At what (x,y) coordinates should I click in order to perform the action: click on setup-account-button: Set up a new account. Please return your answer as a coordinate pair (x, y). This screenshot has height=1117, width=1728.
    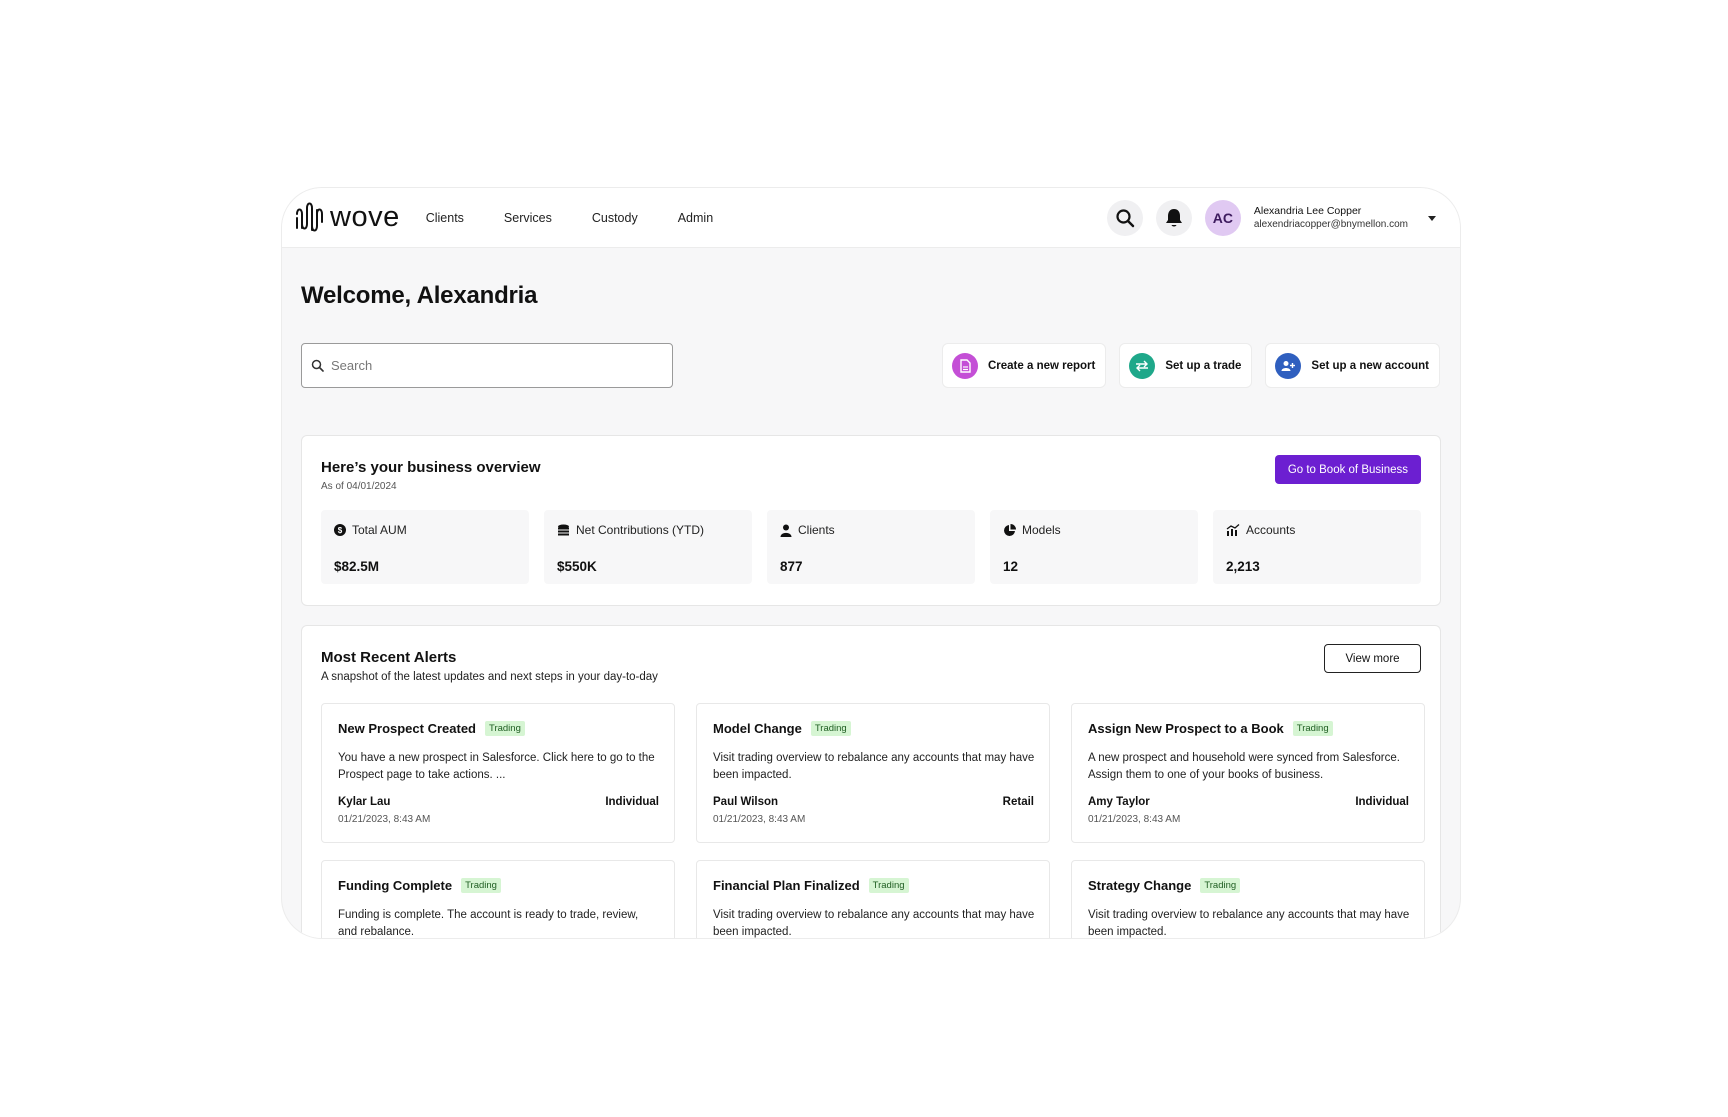
    Looking at the image, I should click on (1352, 365).